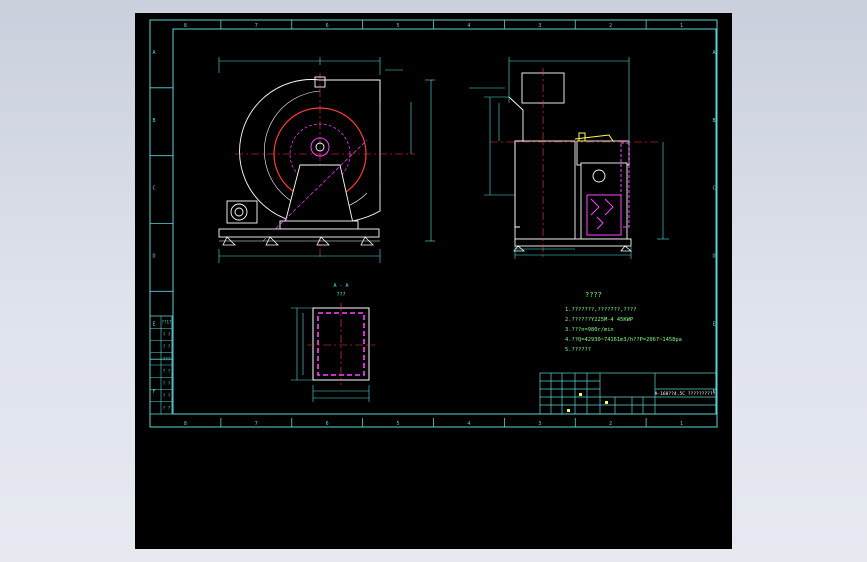 The image size is (867, 562). Describe the element at coordinates (166, 322) in the screenshot. I see `left-panel-label: ??1?` at that location.